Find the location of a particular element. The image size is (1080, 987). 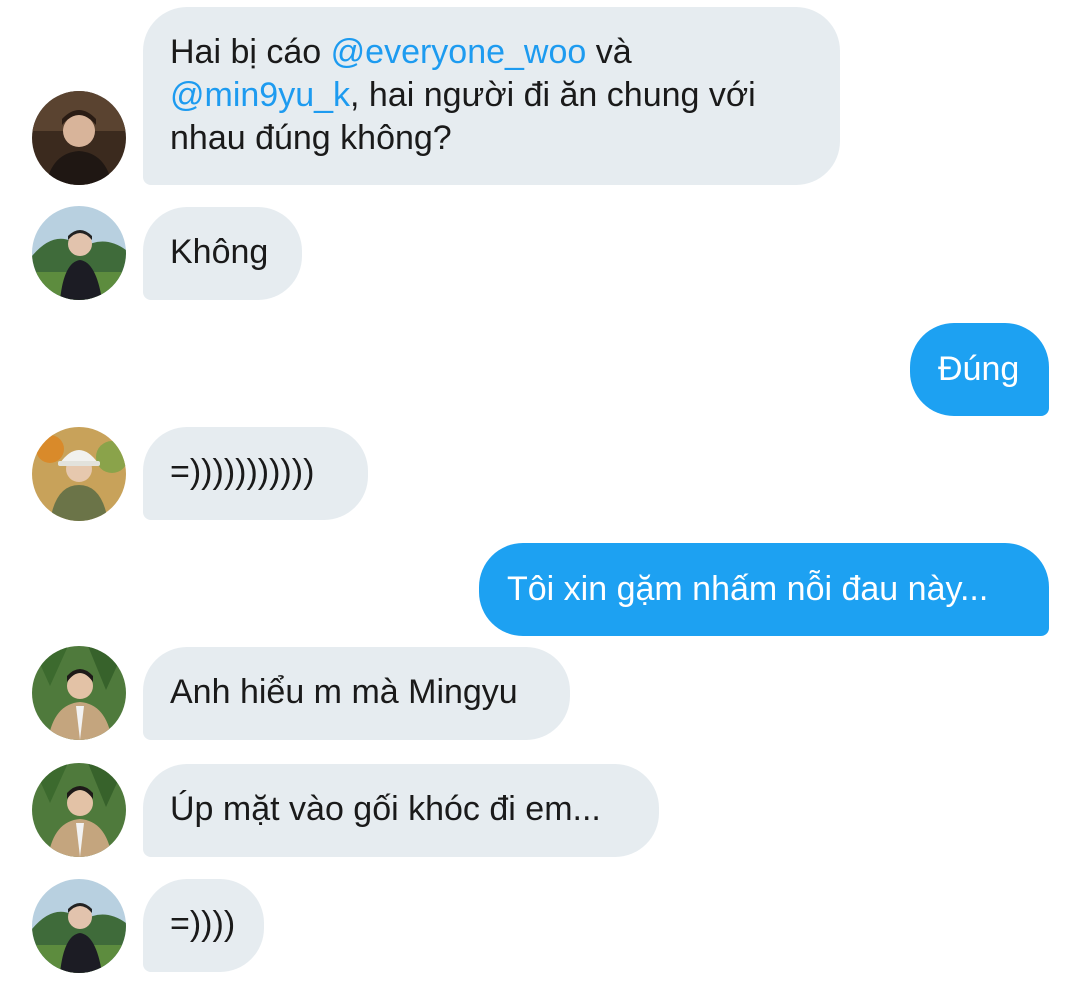

message-text: Đúng is located at coordinates (979, 369).